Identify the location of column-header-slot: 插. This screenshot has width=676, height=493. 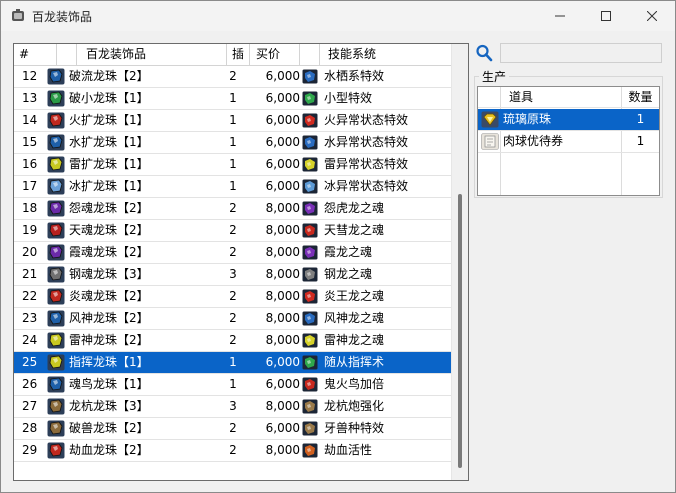
(238, 54).